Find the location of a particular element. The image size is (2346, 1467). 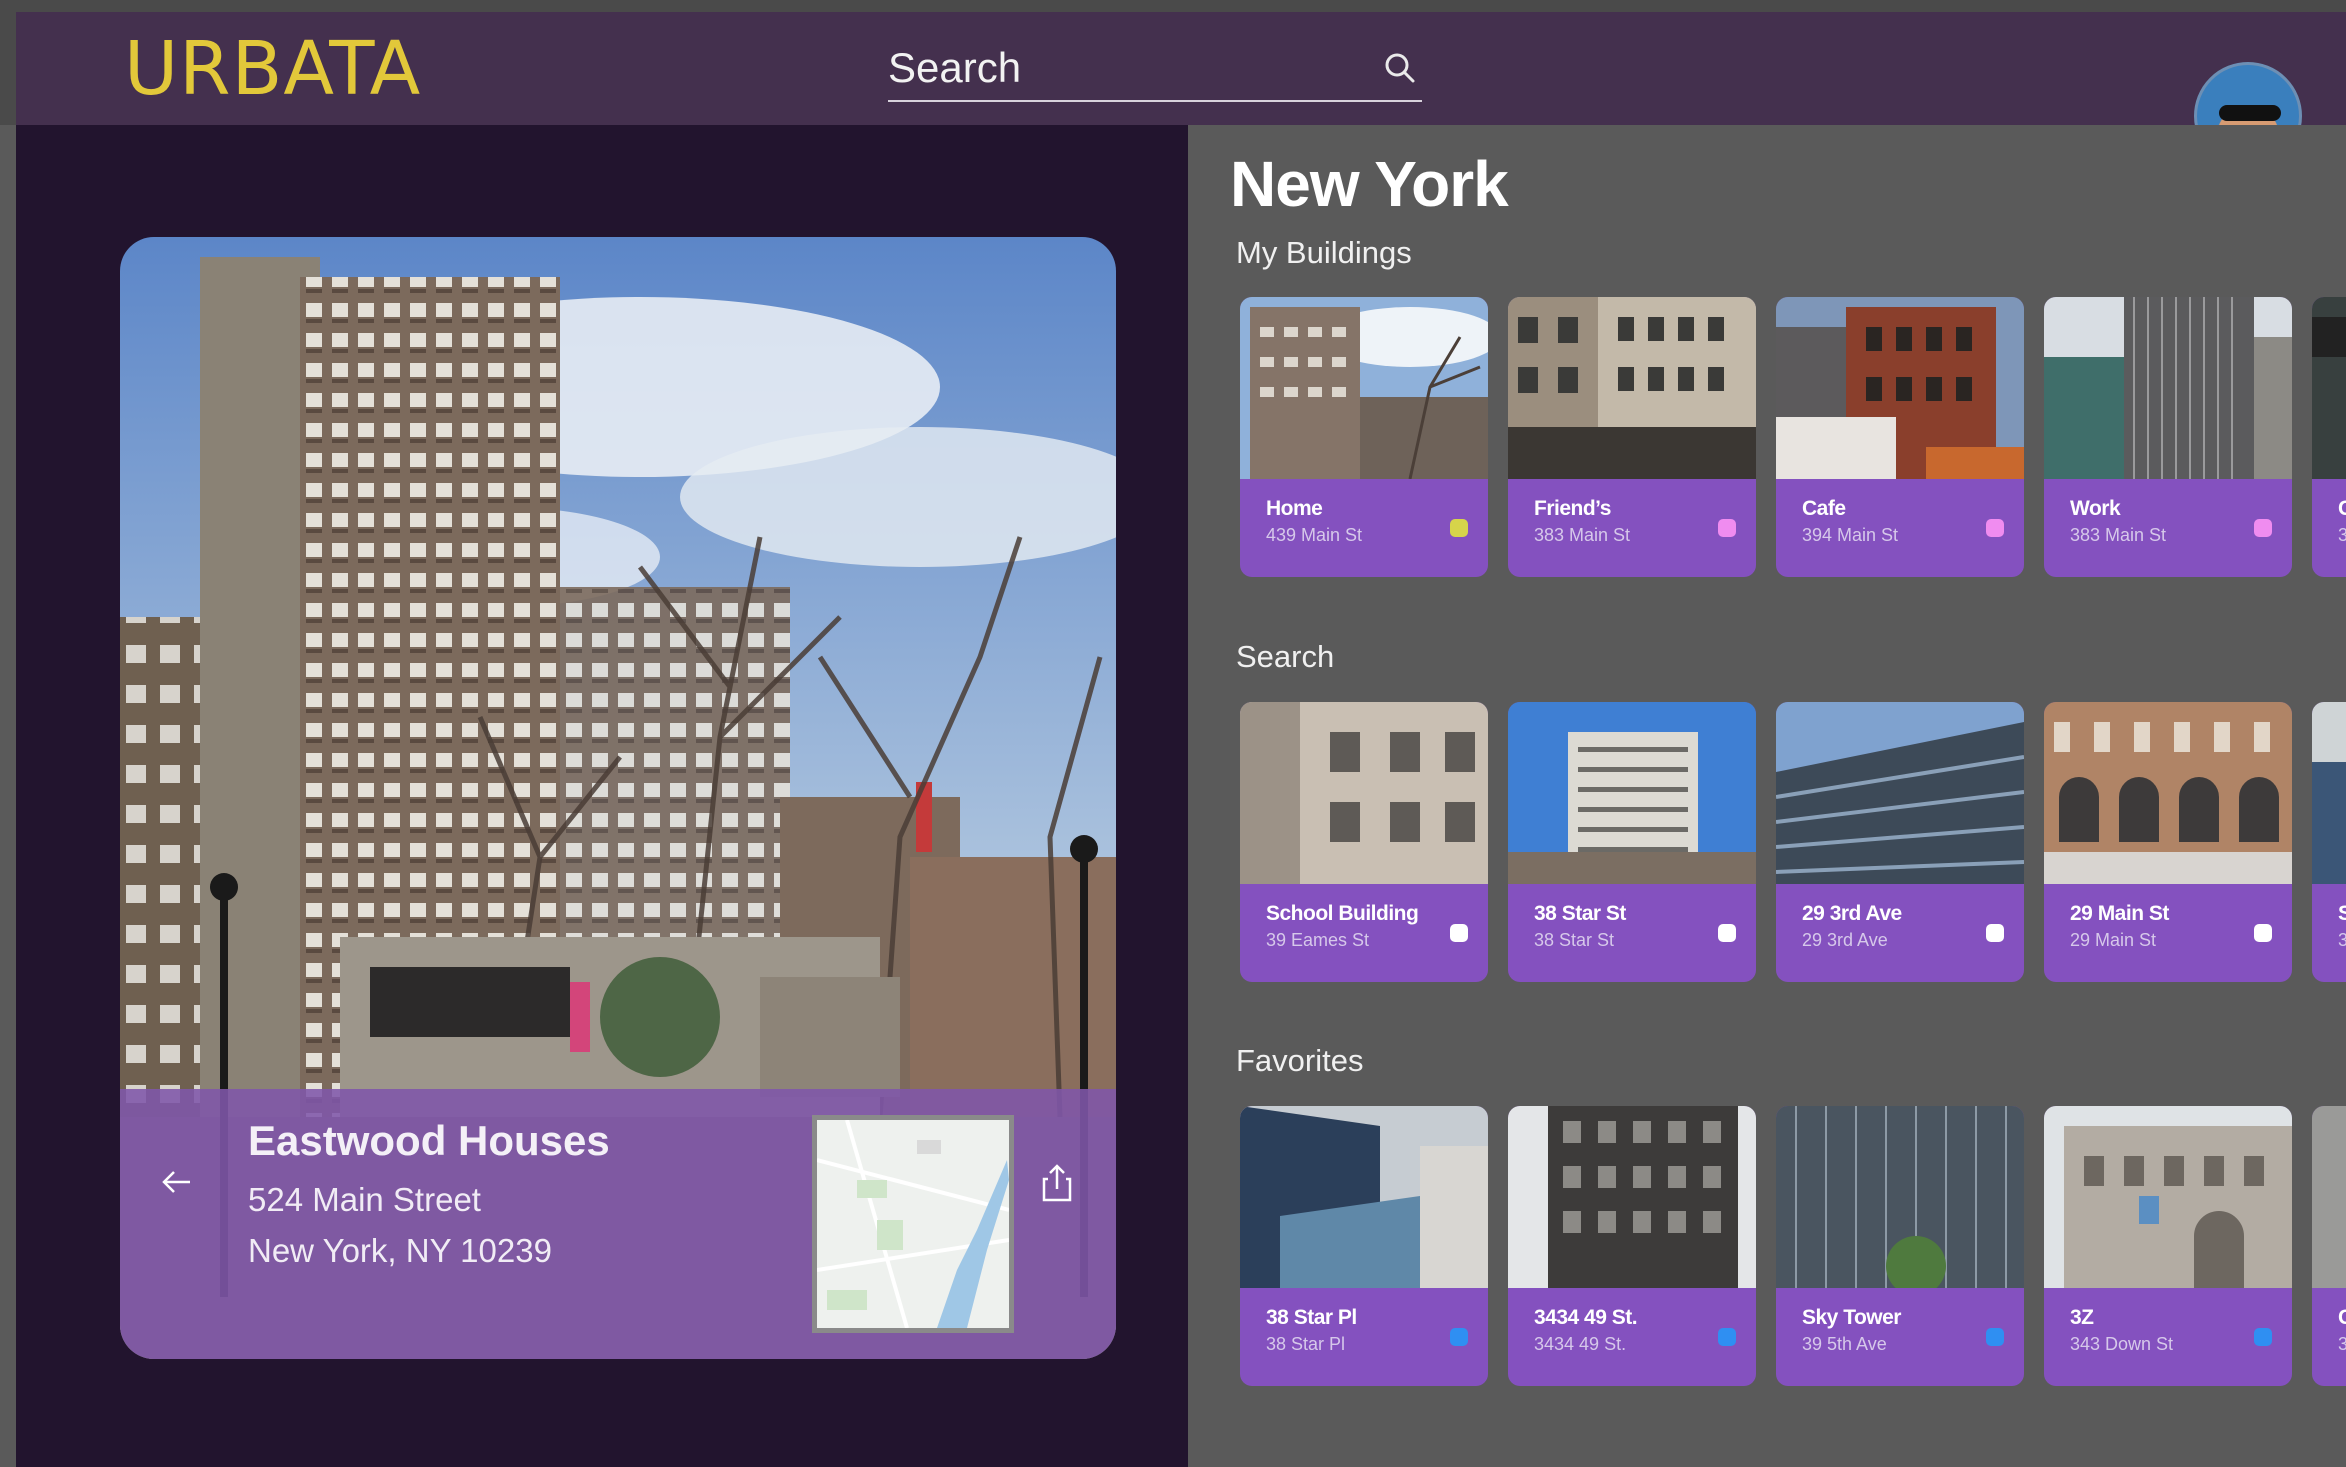

tile-address: 439 Main St is located at coordinates (1314, 535).